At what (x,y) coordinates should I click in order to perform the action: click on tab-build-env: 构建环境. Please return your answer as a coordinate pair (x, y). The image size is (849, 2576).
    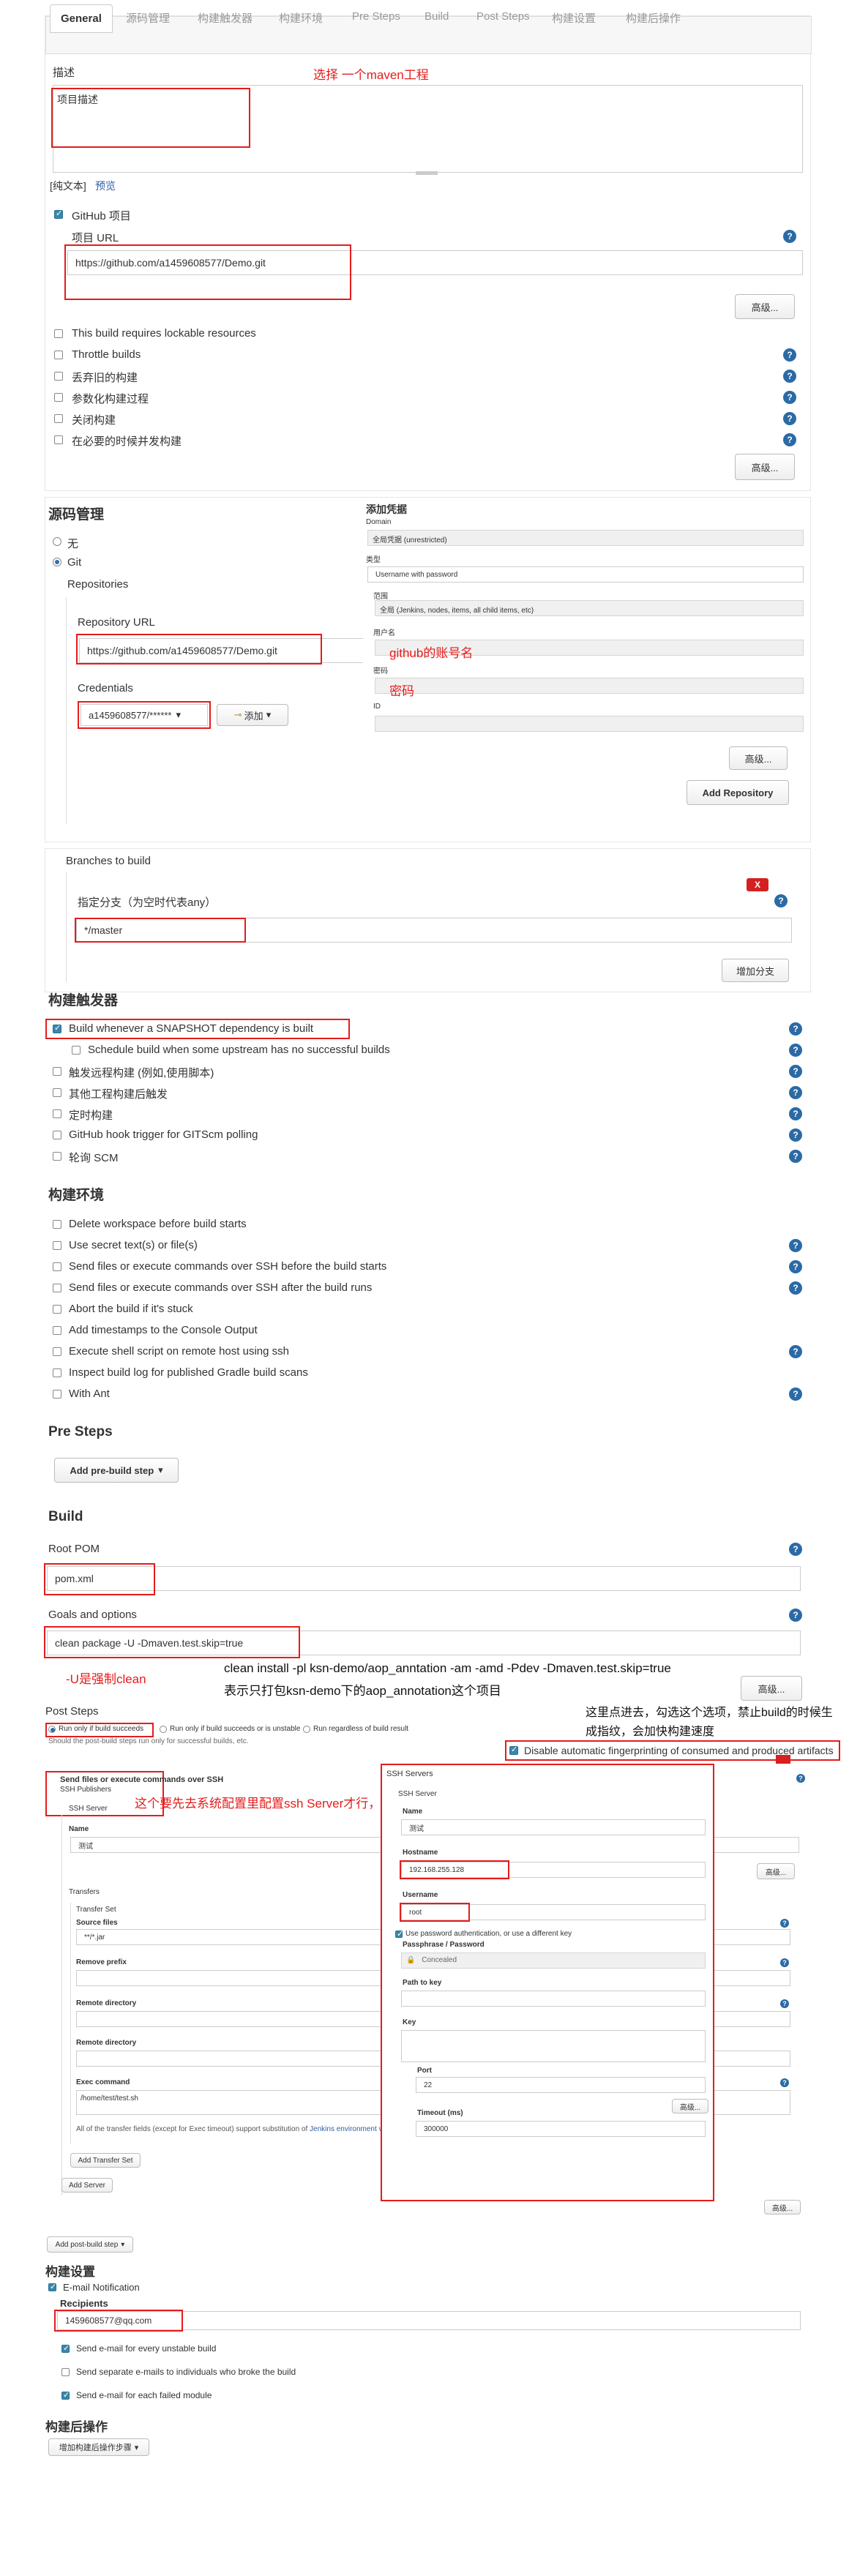
    Looking at the image, I should click on (301, 18).